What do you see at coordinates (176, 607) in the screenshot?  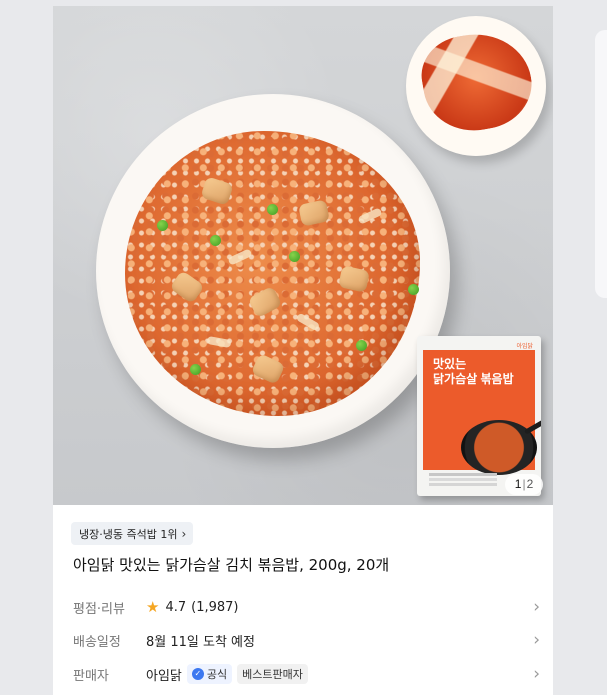 I see `rating-score: 4.7` at bounding box center [176, 607].